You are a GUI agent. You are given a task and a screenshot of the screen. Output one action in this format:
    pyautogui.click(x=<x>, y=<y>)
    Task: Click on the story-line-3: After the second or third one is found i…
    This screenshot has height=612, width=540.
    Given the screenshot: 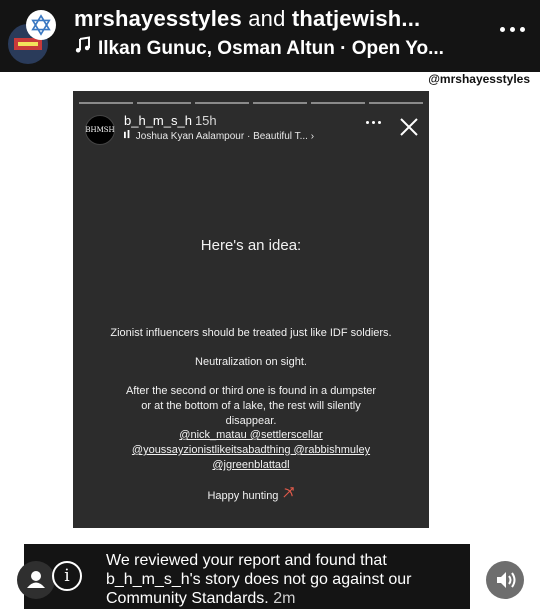 What is the action you would take?
    pyautogui.click(x=251, y=406)
    